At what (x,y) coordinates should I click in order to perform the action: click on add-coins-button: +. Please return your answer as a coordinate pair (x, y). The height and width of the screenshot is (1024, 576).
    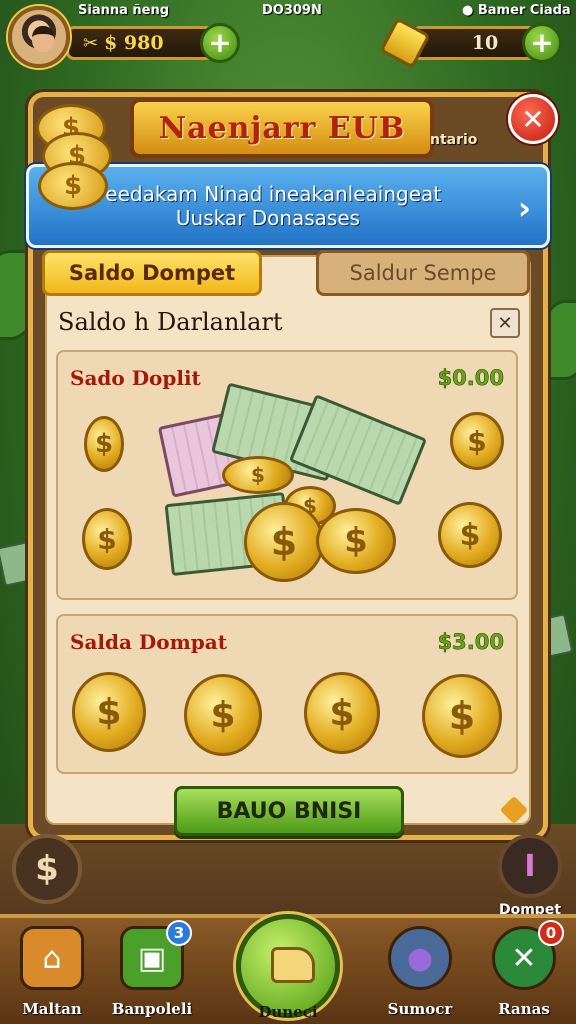
    Looking at the image, I should click on (220, 43).